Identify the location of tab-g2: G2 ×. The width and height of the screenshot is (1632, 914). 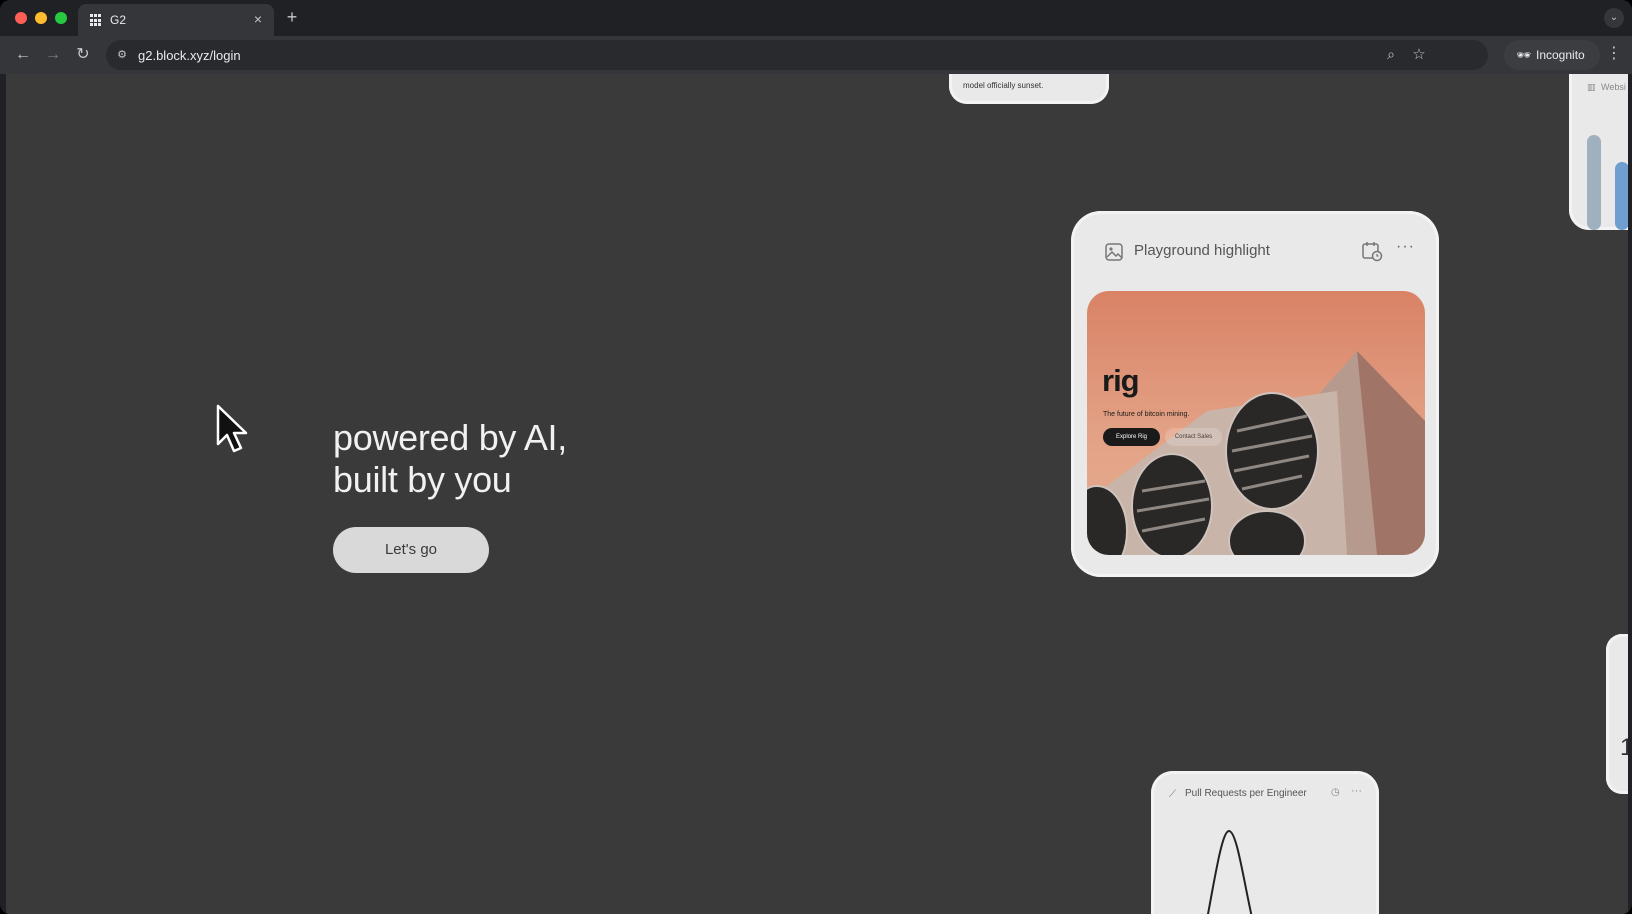
(176, 20).